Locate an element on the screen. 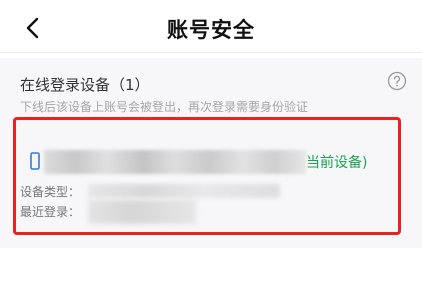  recent-login-redacted is located at coordinates (142, 212).